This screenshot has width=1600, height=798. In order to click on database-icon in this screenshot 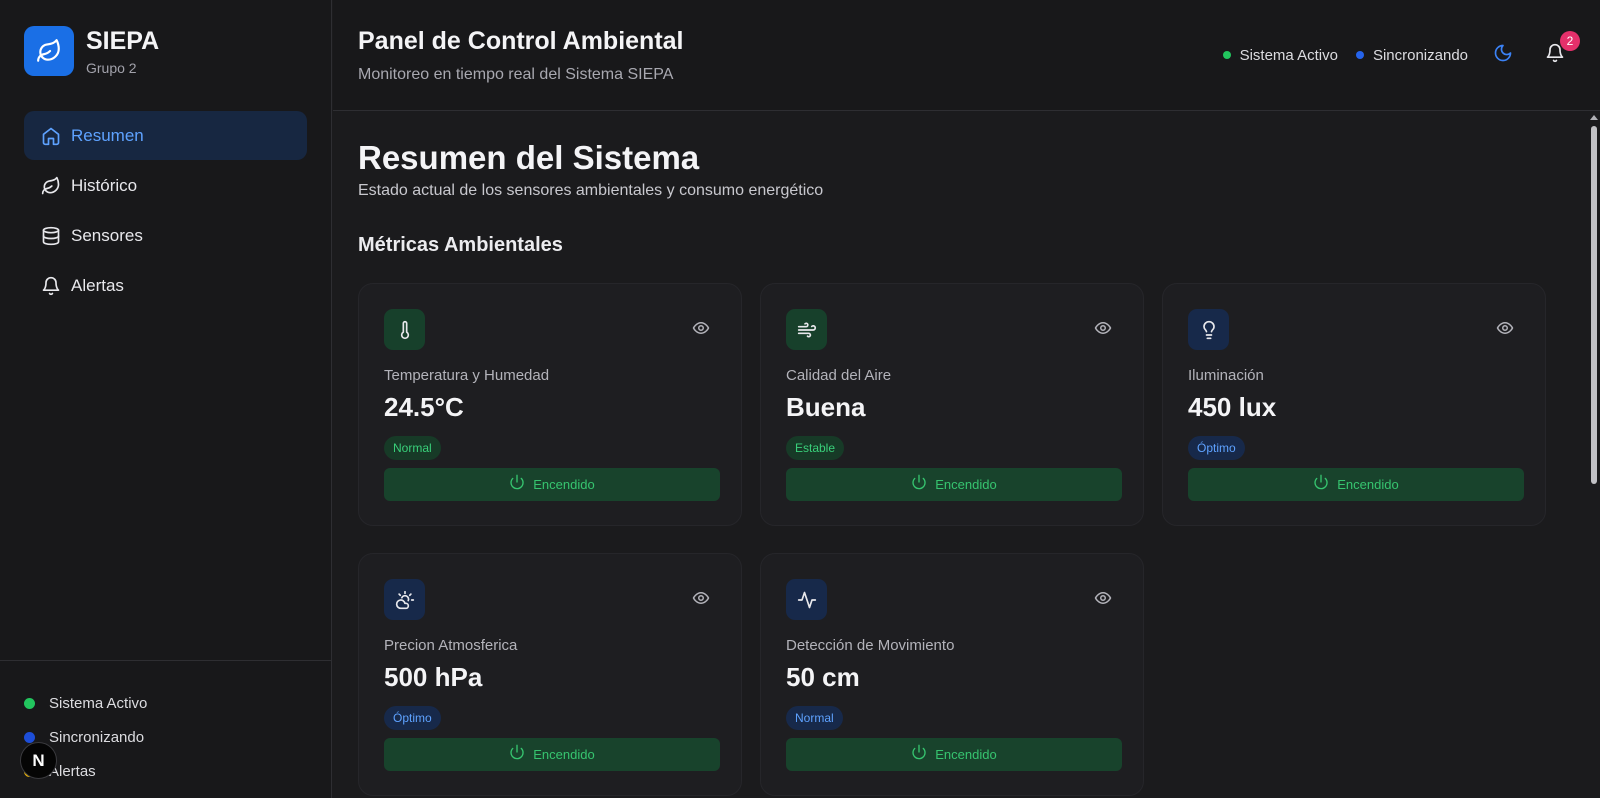, I will do `click(51, 236)`.